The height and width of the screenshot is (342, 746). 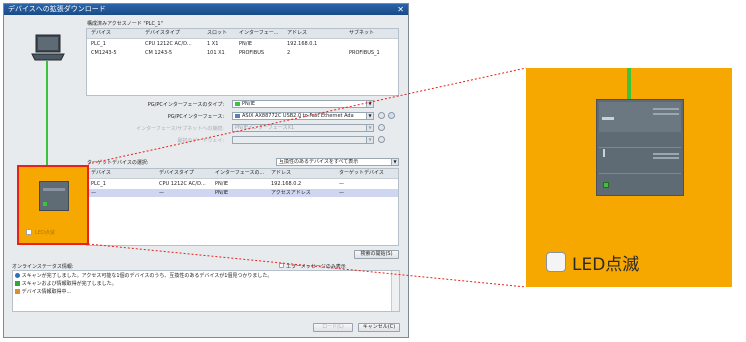 I want to click on plc-logo-mark, so click(x=608, y=118).